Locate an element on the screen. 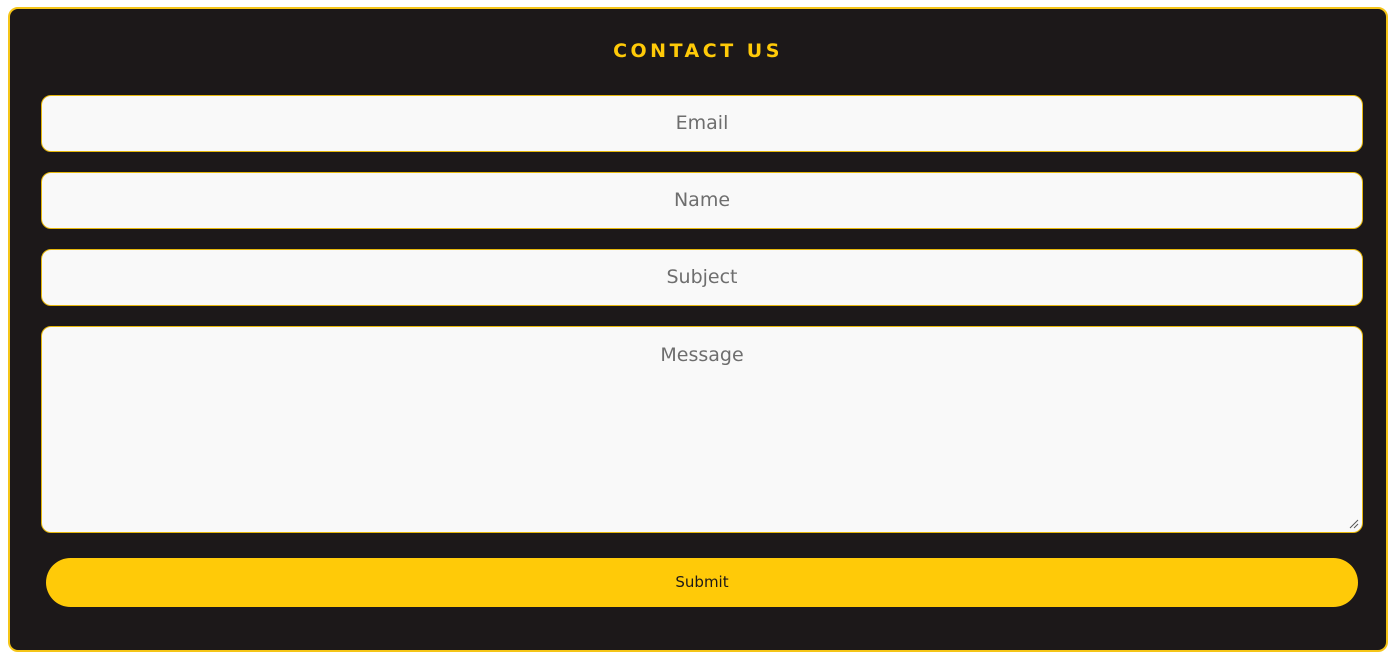 The width and height of the screenshot is (1396, 652). subject-placeholder: Subject is located at coordinates (702, 277).